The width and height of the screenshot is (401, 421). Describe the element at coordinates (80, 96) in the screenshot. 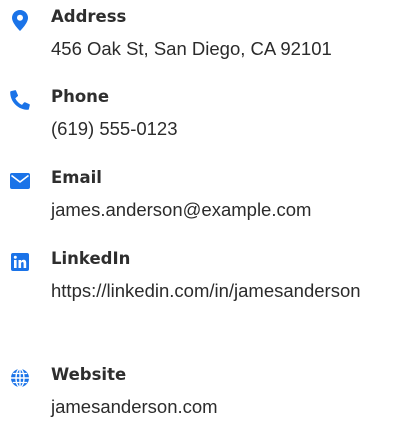

I see `phone-label: Phone` at that location.